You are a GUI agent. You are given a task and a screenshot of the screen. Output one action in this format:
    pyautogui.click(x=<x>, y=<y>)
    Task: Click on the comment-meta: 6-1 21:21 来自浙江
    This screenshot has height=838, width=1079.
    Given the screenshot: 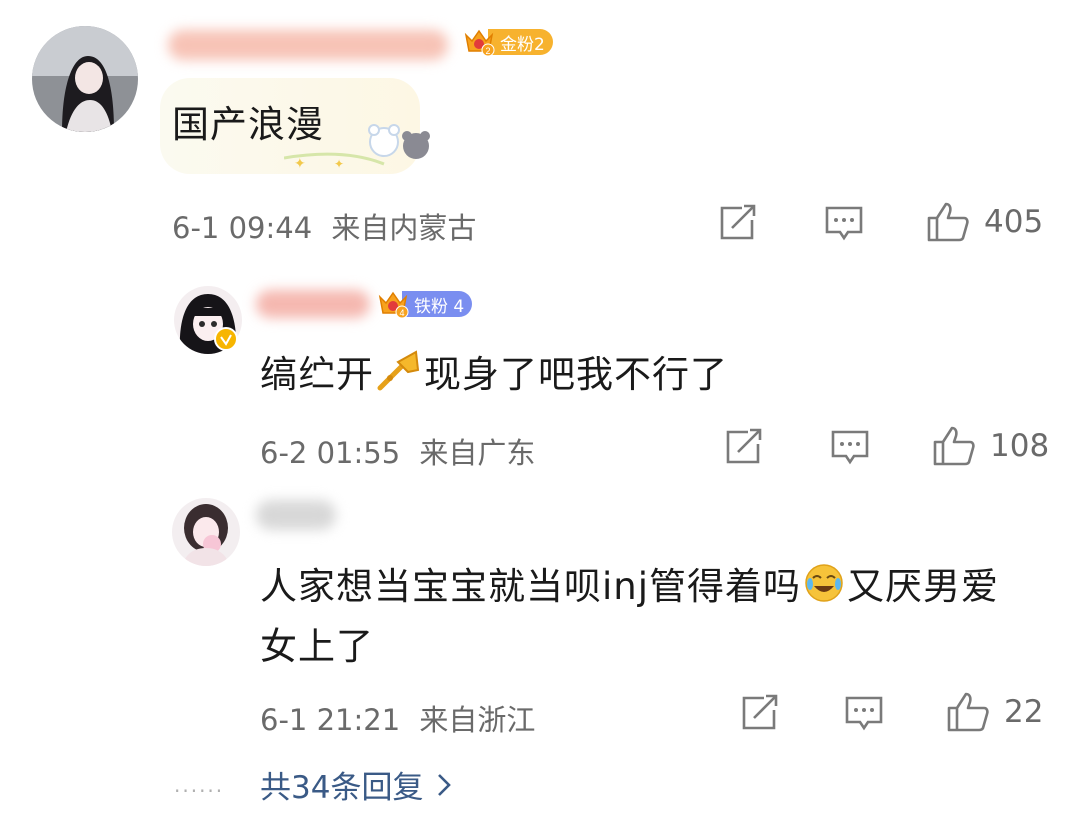 What is the action you would take?
    pyautogui.click(x=397, y=718)
    